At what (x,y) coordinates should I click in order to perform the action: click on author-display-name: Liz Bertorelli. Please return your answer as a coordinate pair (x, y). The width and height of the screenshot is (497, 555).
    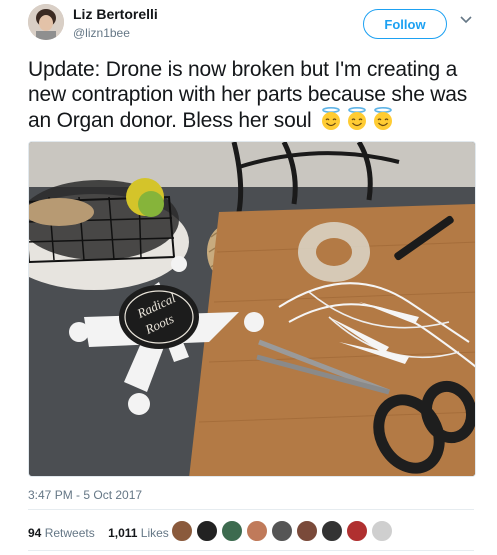
    Looking at the image, I should click on (115, 14).